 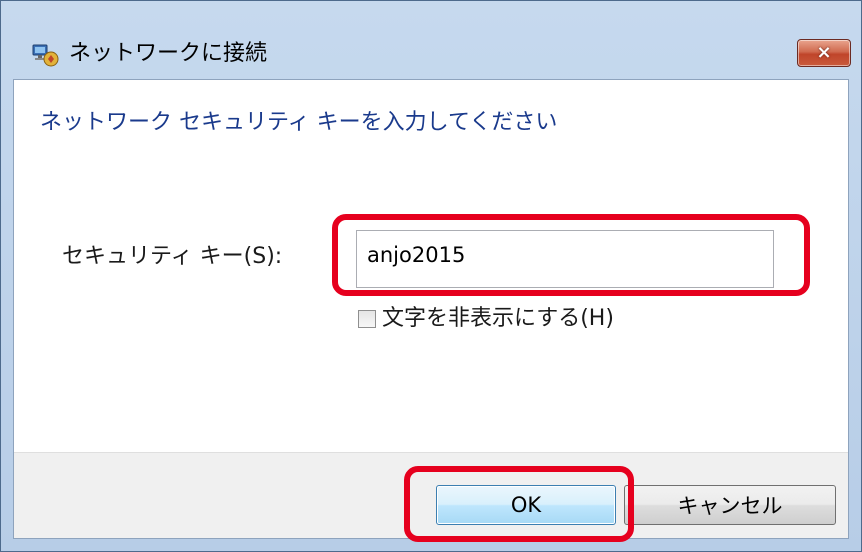 I want to click on window-title: ネットワークに接続, so click(x=168, y=53).